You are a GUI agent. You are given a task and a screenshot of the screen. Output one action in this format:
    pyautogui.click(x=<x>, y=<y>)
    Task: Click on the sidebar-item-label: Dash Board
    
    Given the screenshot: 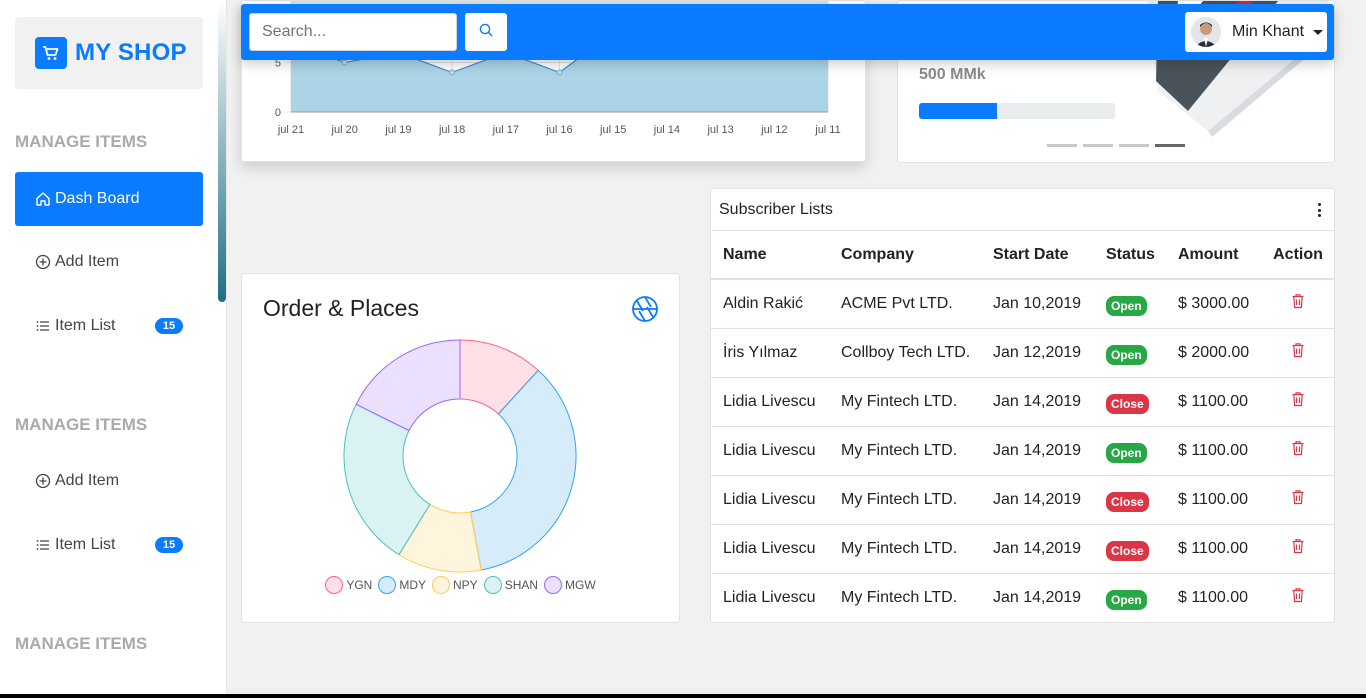 What is the action you would take?
    pyautogui.click(x=97, y=198)
    